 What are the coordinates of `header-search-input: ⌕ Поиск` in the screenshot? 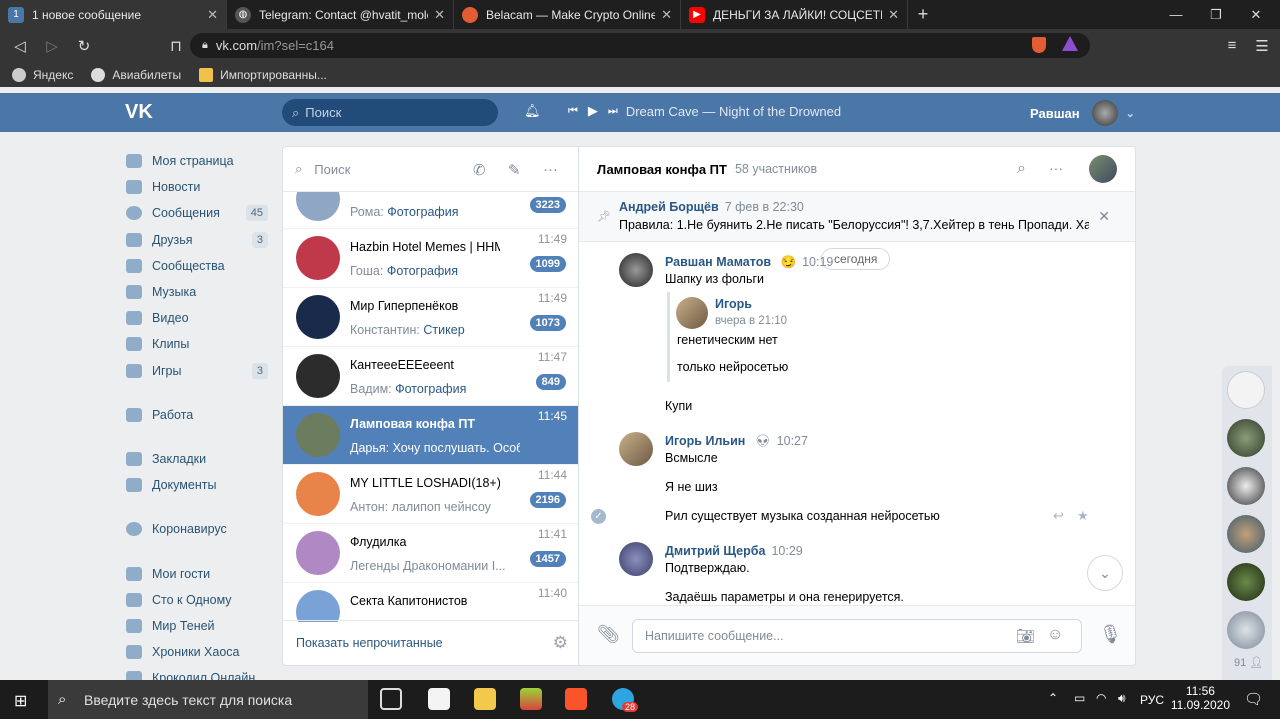 It's located at (390, 112).